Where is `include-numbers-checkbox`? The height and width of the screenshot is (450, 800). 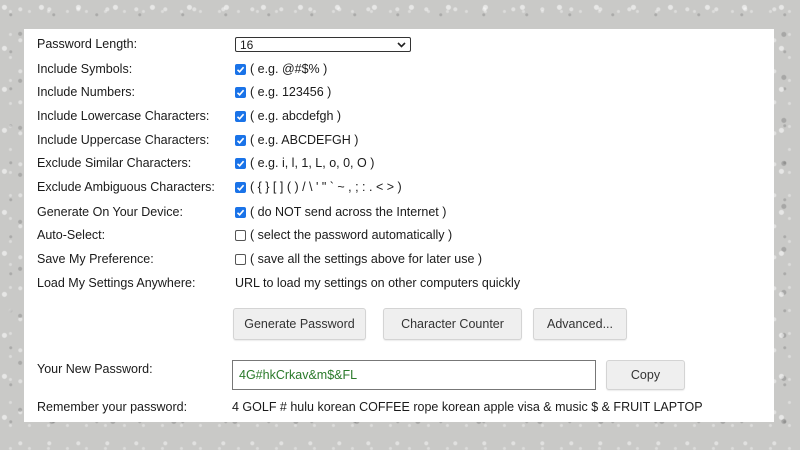
include-numbers-checkbox is located at coordinates (240, 92).